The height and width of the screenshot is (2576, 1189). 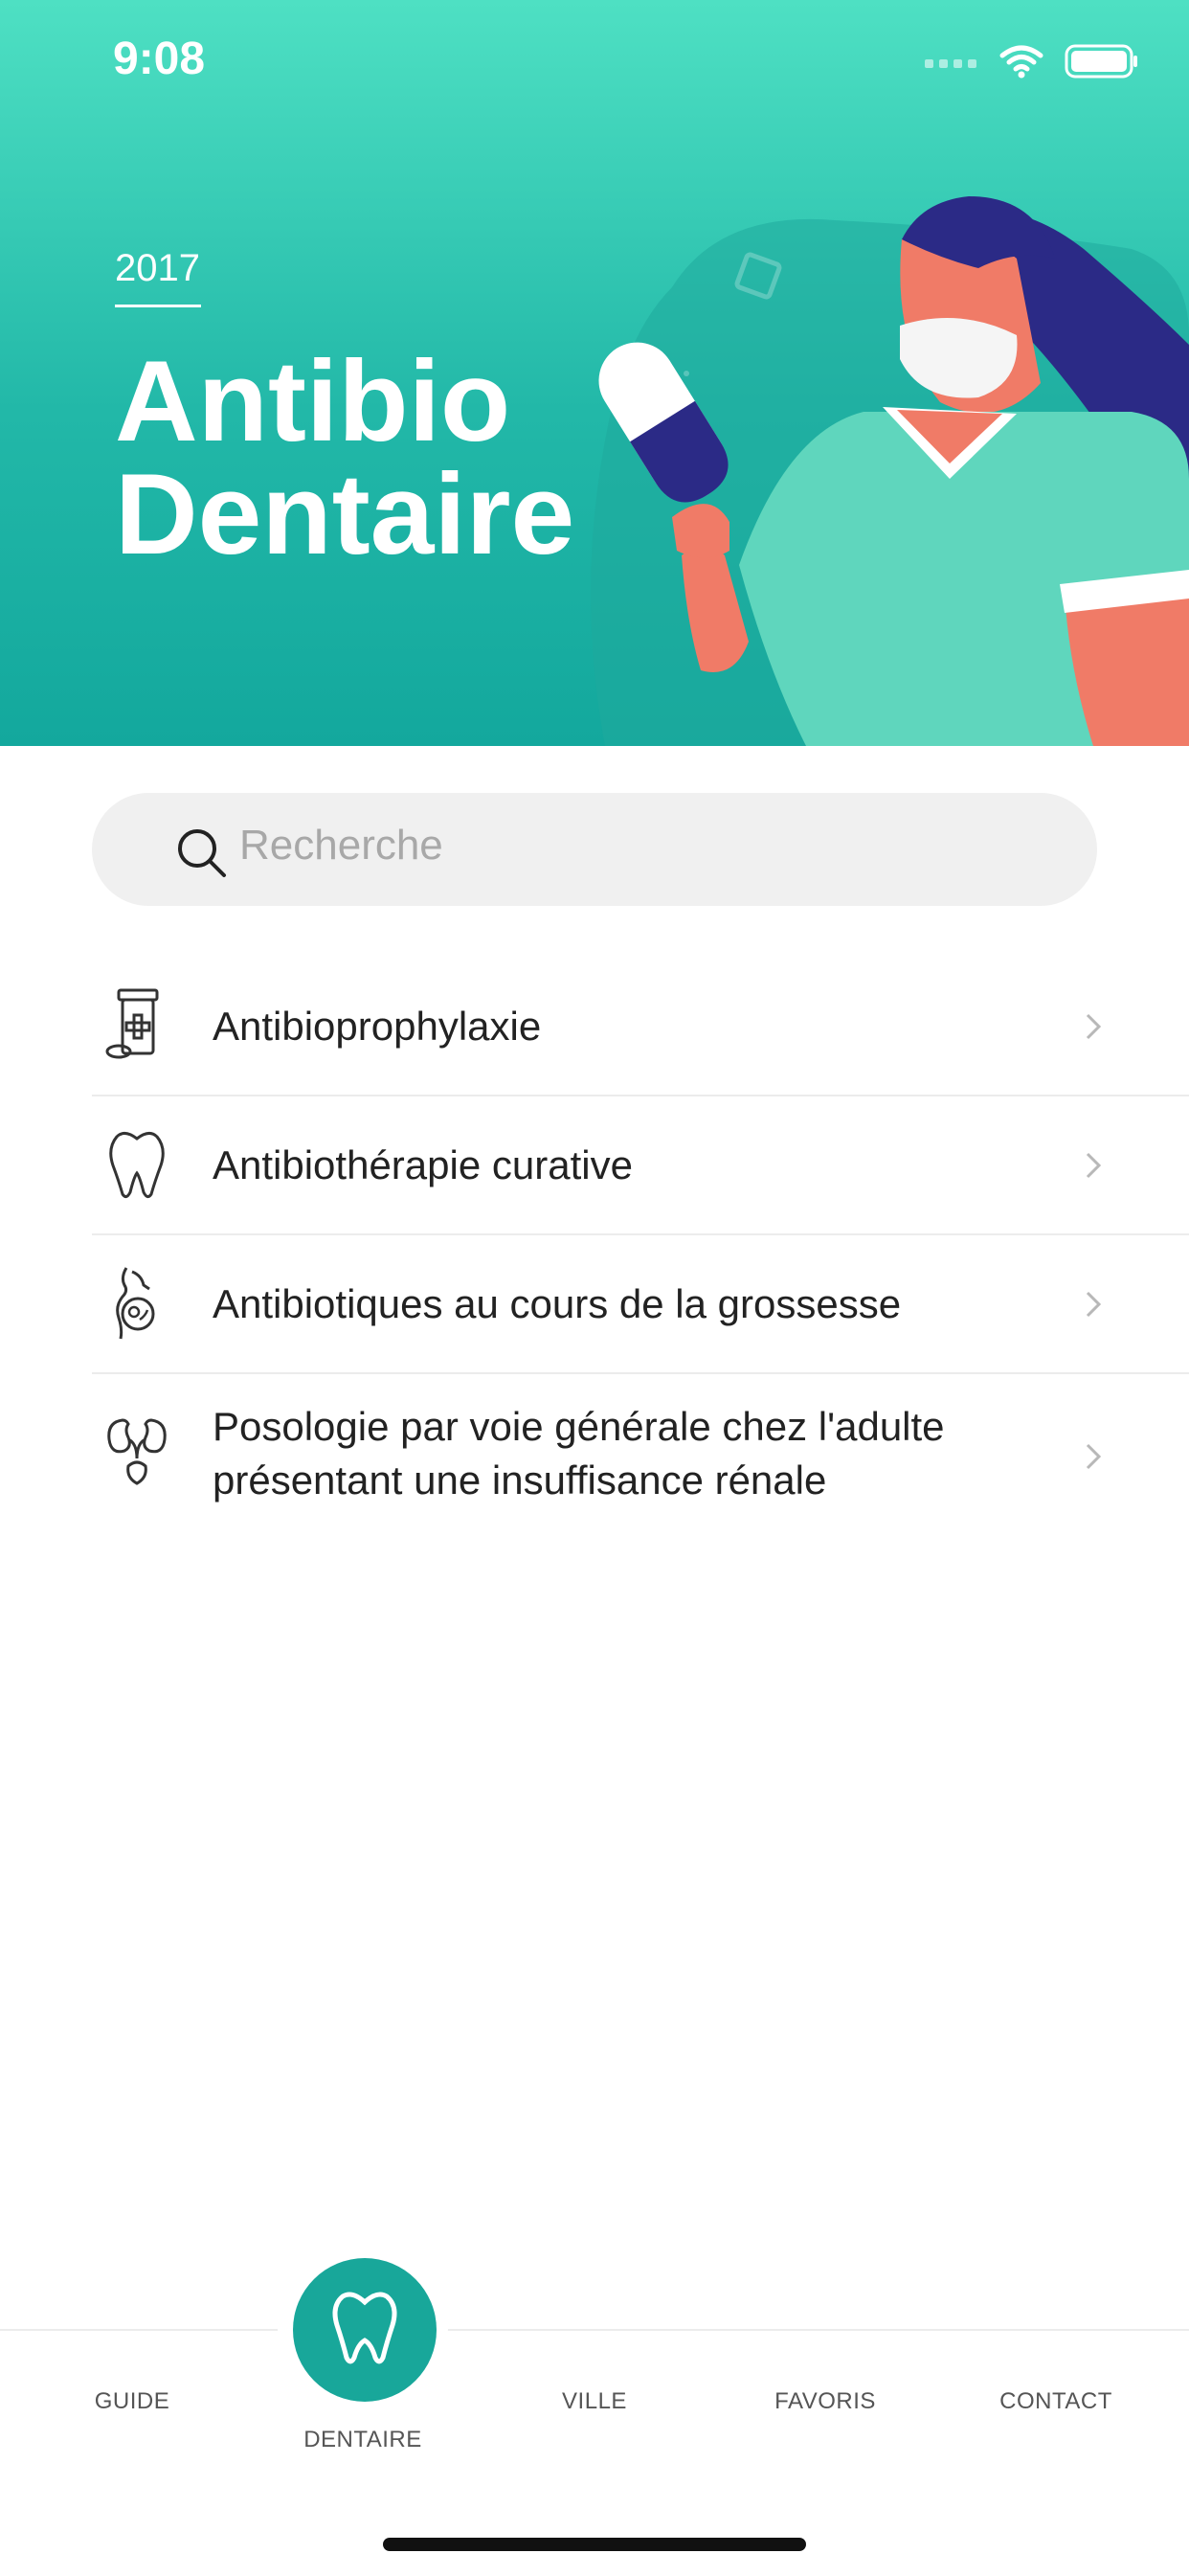 I want to click on app-title-line-2: Dentaire, so click(x=345, y=514).